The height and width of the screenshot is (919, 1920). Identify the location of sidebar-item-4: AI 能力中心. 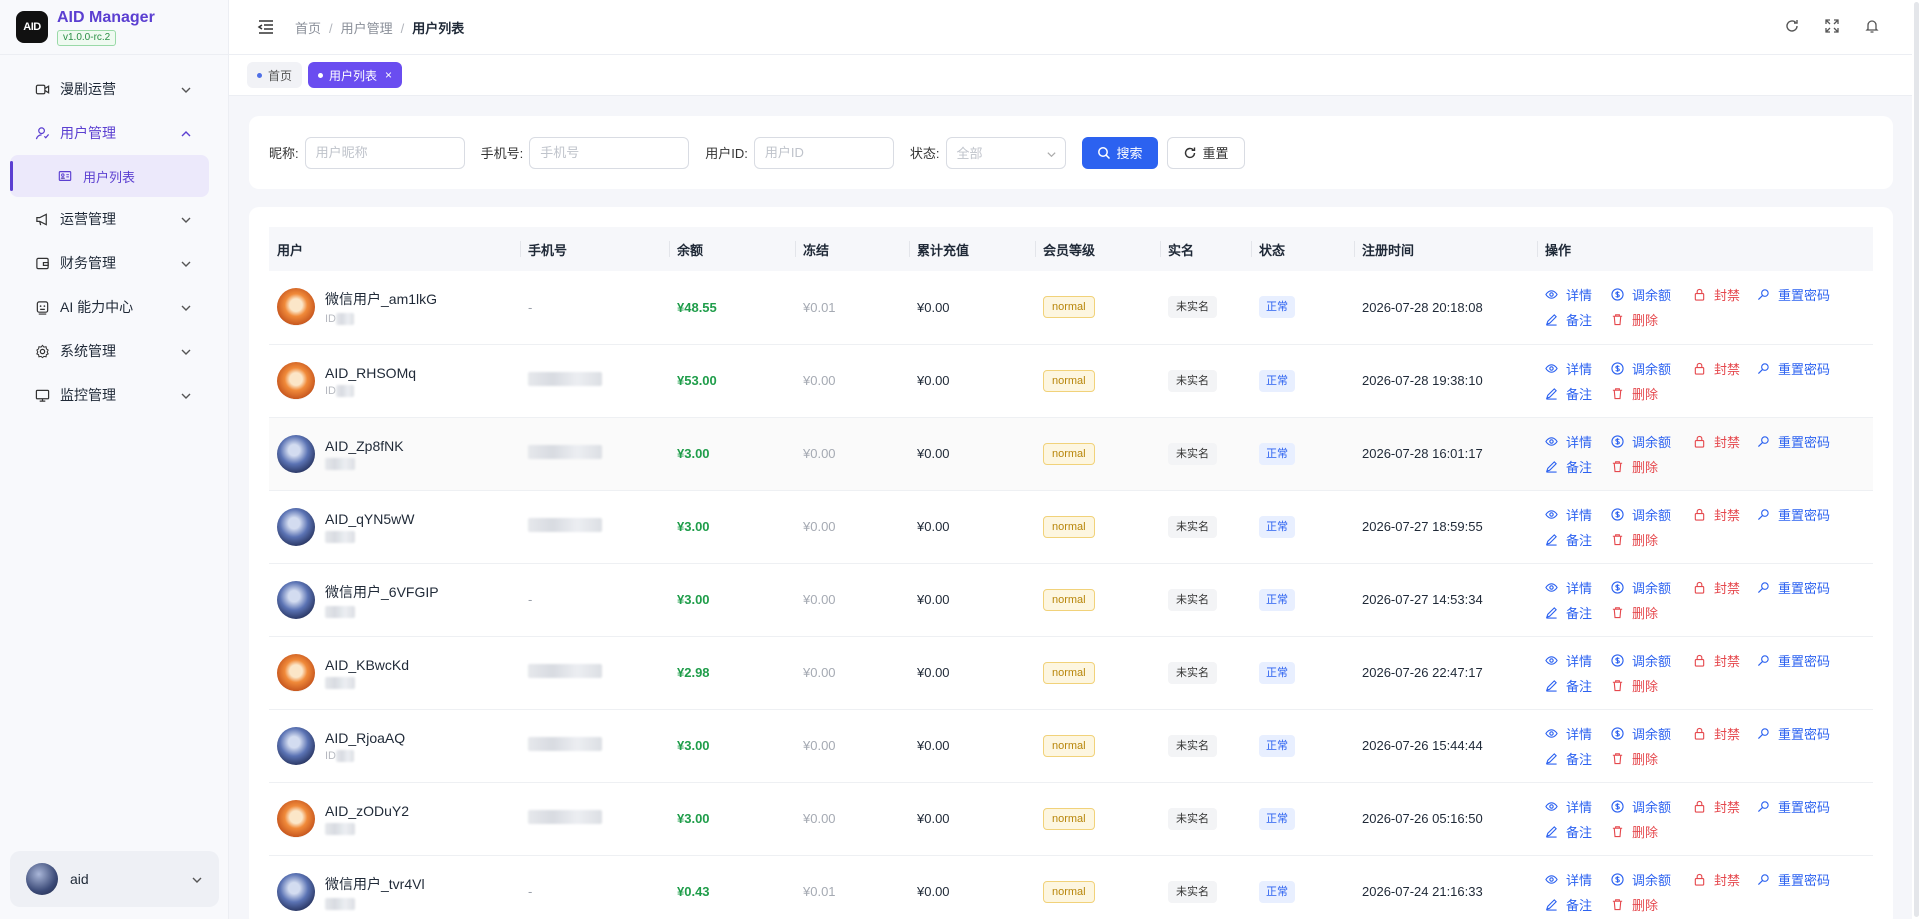
(114, 307).